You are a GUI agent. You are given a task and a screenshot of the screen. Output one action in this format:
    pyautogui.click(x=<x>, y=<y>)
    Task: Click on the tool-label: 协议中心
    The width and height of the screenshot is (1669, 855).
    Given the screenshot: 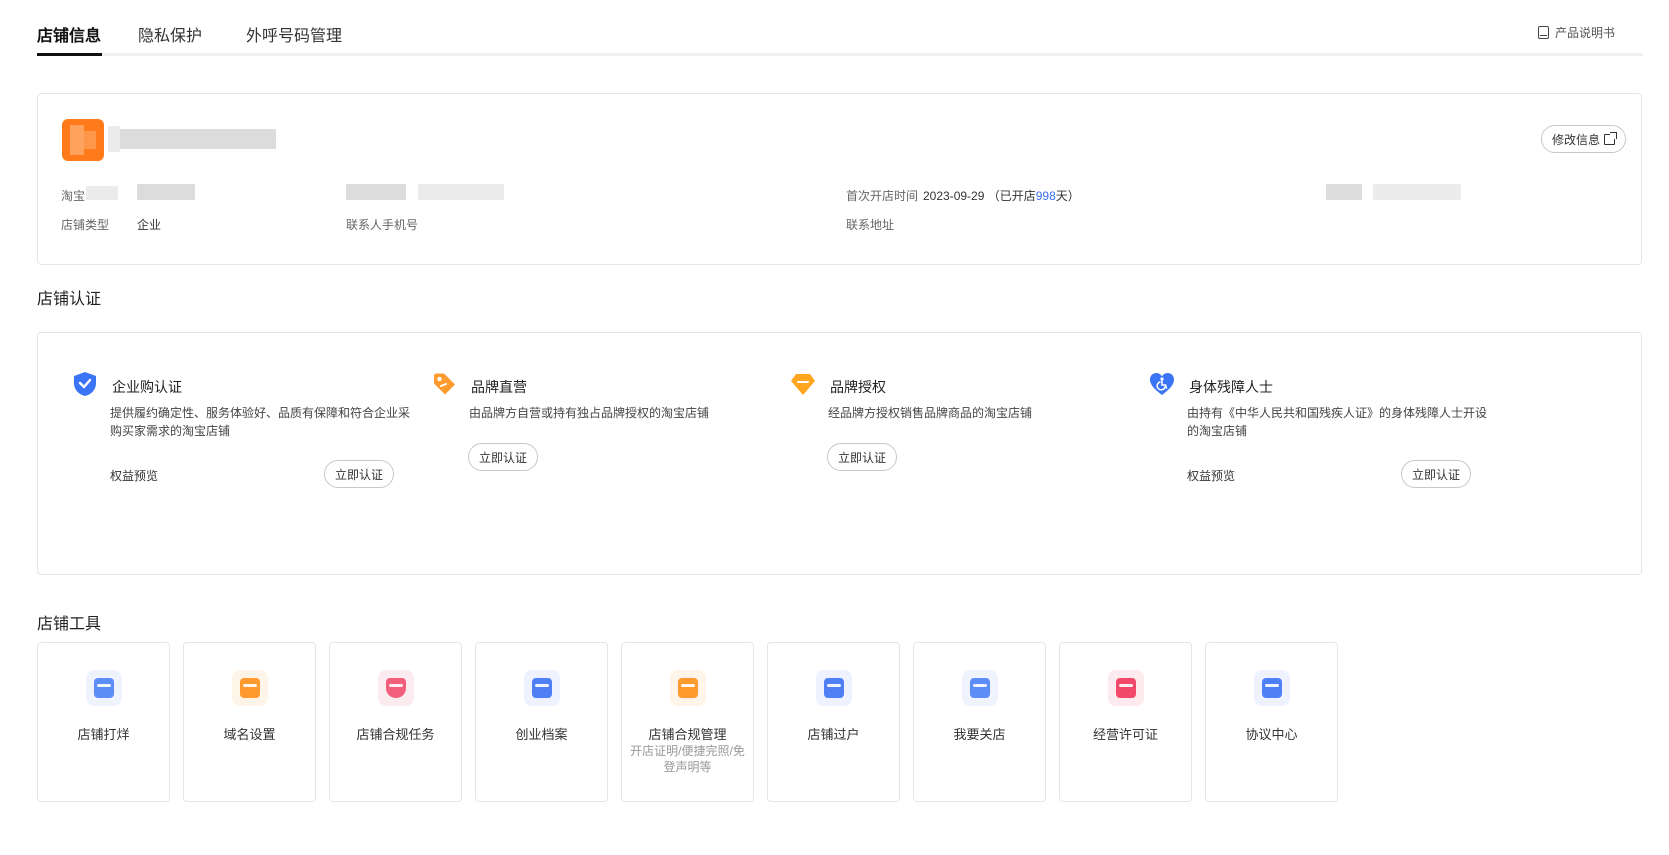 What is the action you would take?
    pyautogui.click(x=1271, y=734)
    